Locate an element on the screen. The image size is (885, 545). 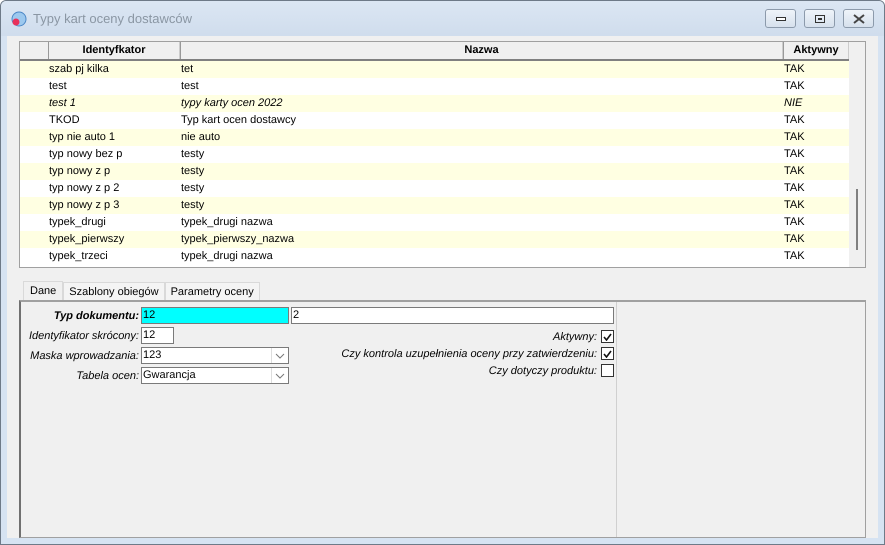
checkbox-label: Czy dotyczy produktu: is located at coordinates (542, 370).